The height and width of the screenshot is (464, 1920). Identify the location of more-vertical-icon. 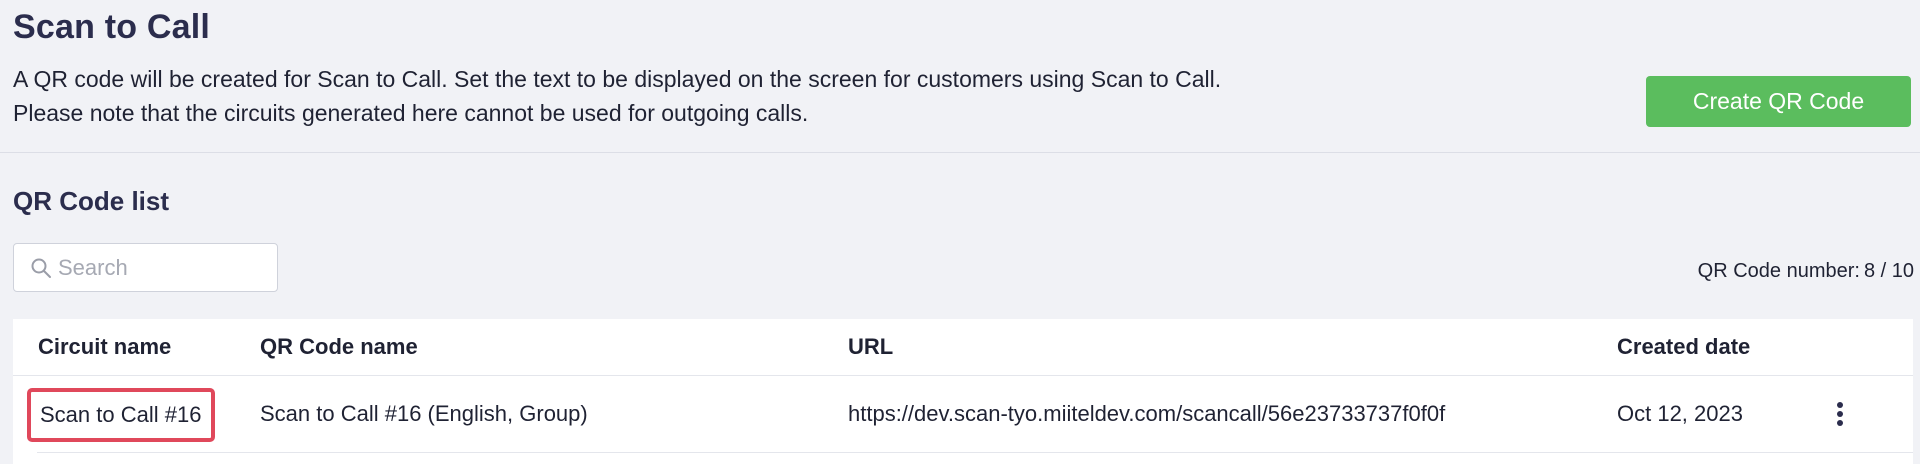
(1840, 414).